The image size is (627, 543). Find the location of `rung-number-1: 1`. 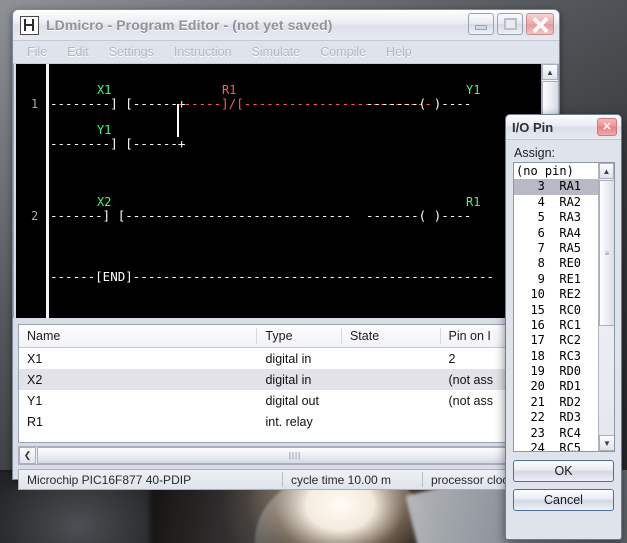

rung-number-1: 1 is located at coordinates (35, 104).